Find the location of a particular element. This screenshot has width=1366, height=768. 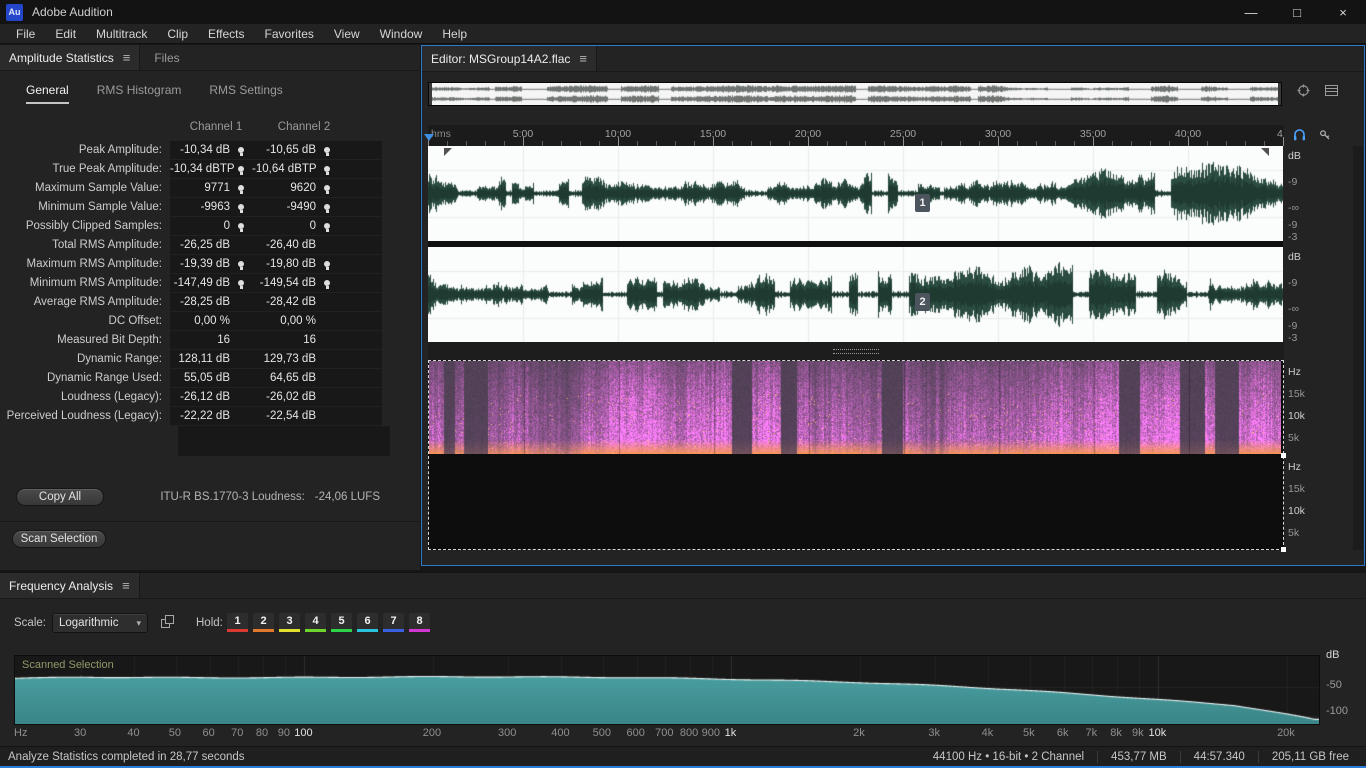

freq-tick-label: 500 is located at coordinates (602, 733).